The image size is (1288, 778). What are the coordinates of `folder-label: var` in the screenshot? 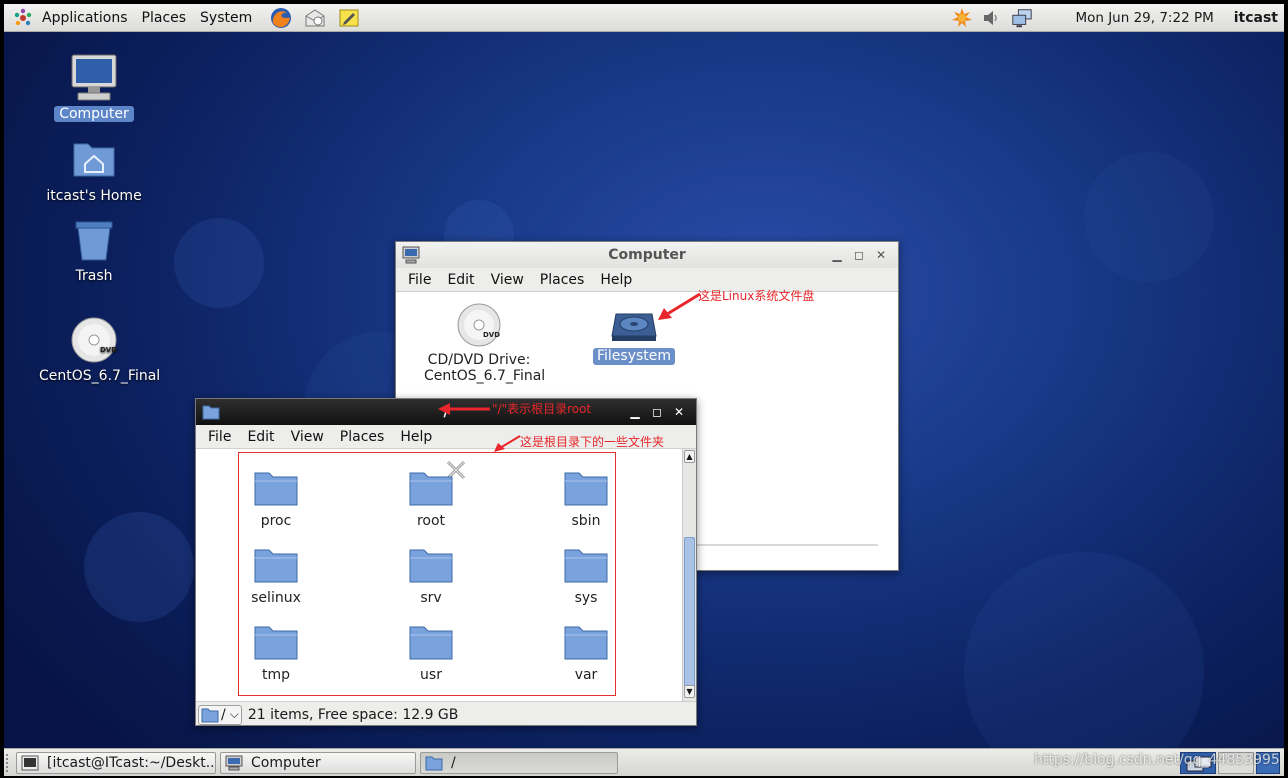 It's located at (586, 675).